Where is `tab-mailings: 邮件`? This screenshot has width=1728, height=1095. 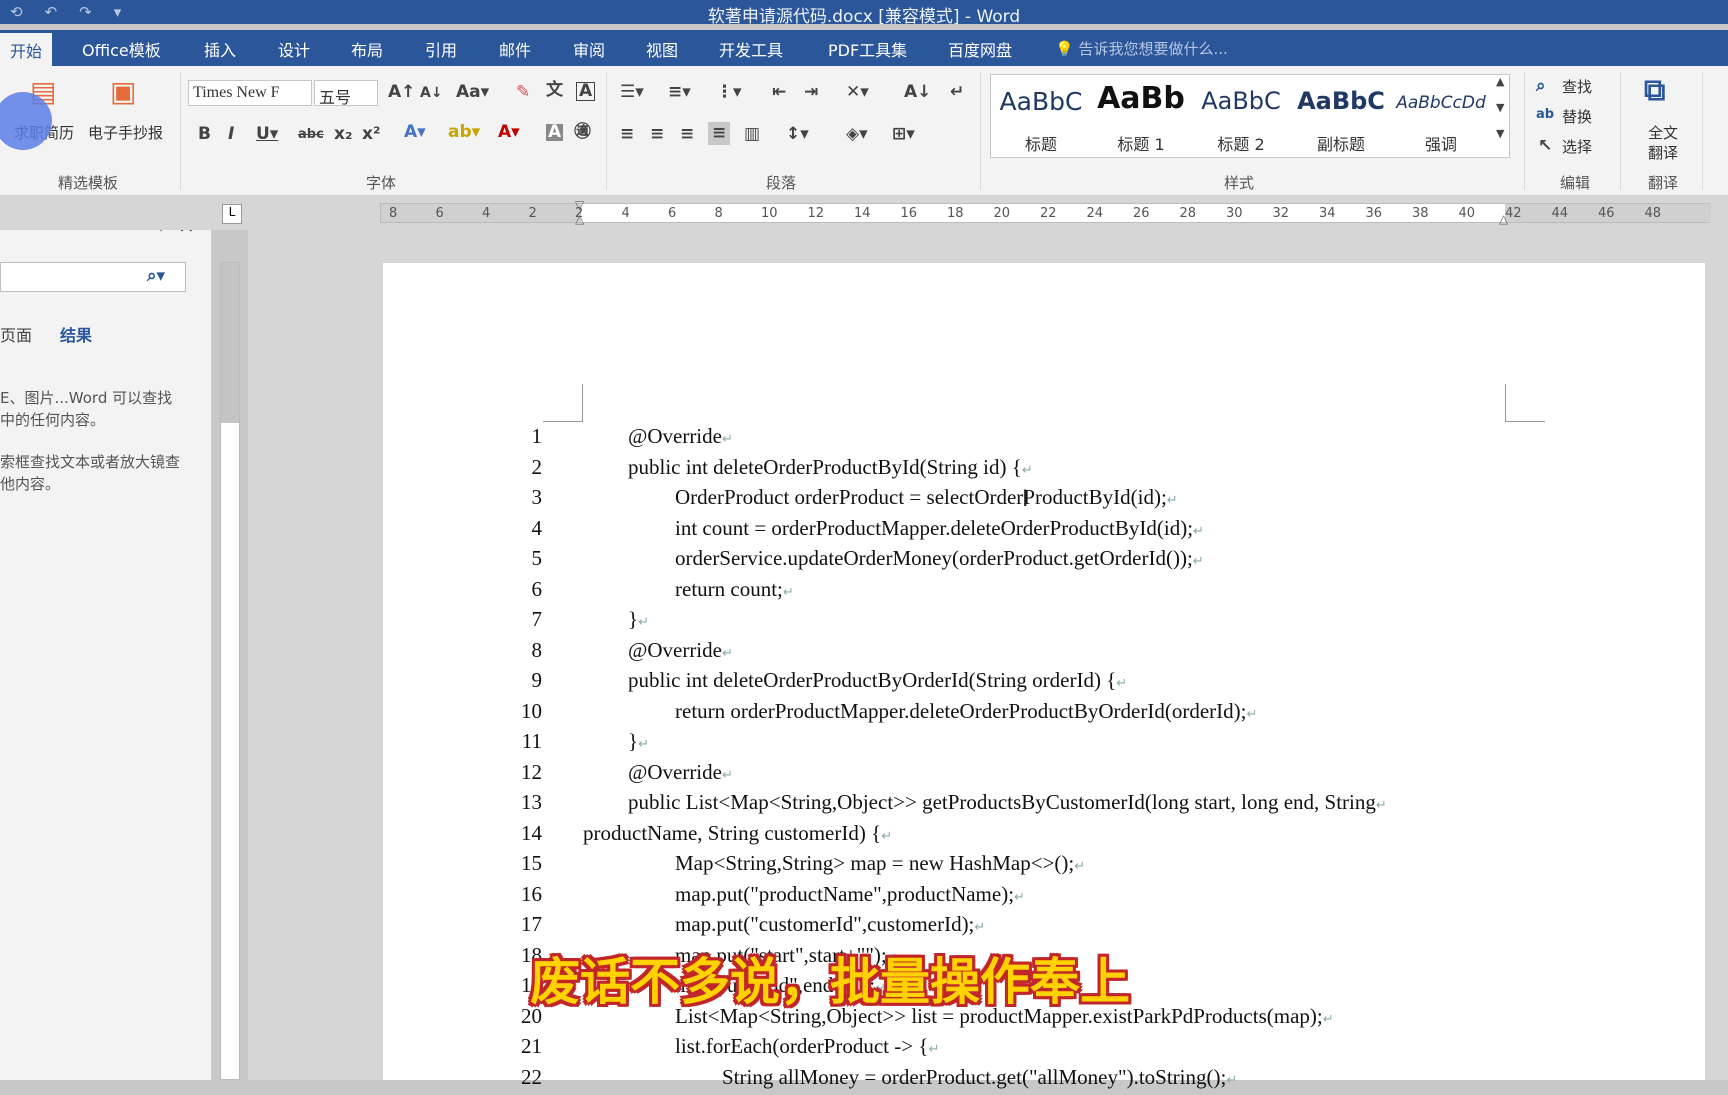 tab-mailings: 邮件 is located at coordinates (515, 49).